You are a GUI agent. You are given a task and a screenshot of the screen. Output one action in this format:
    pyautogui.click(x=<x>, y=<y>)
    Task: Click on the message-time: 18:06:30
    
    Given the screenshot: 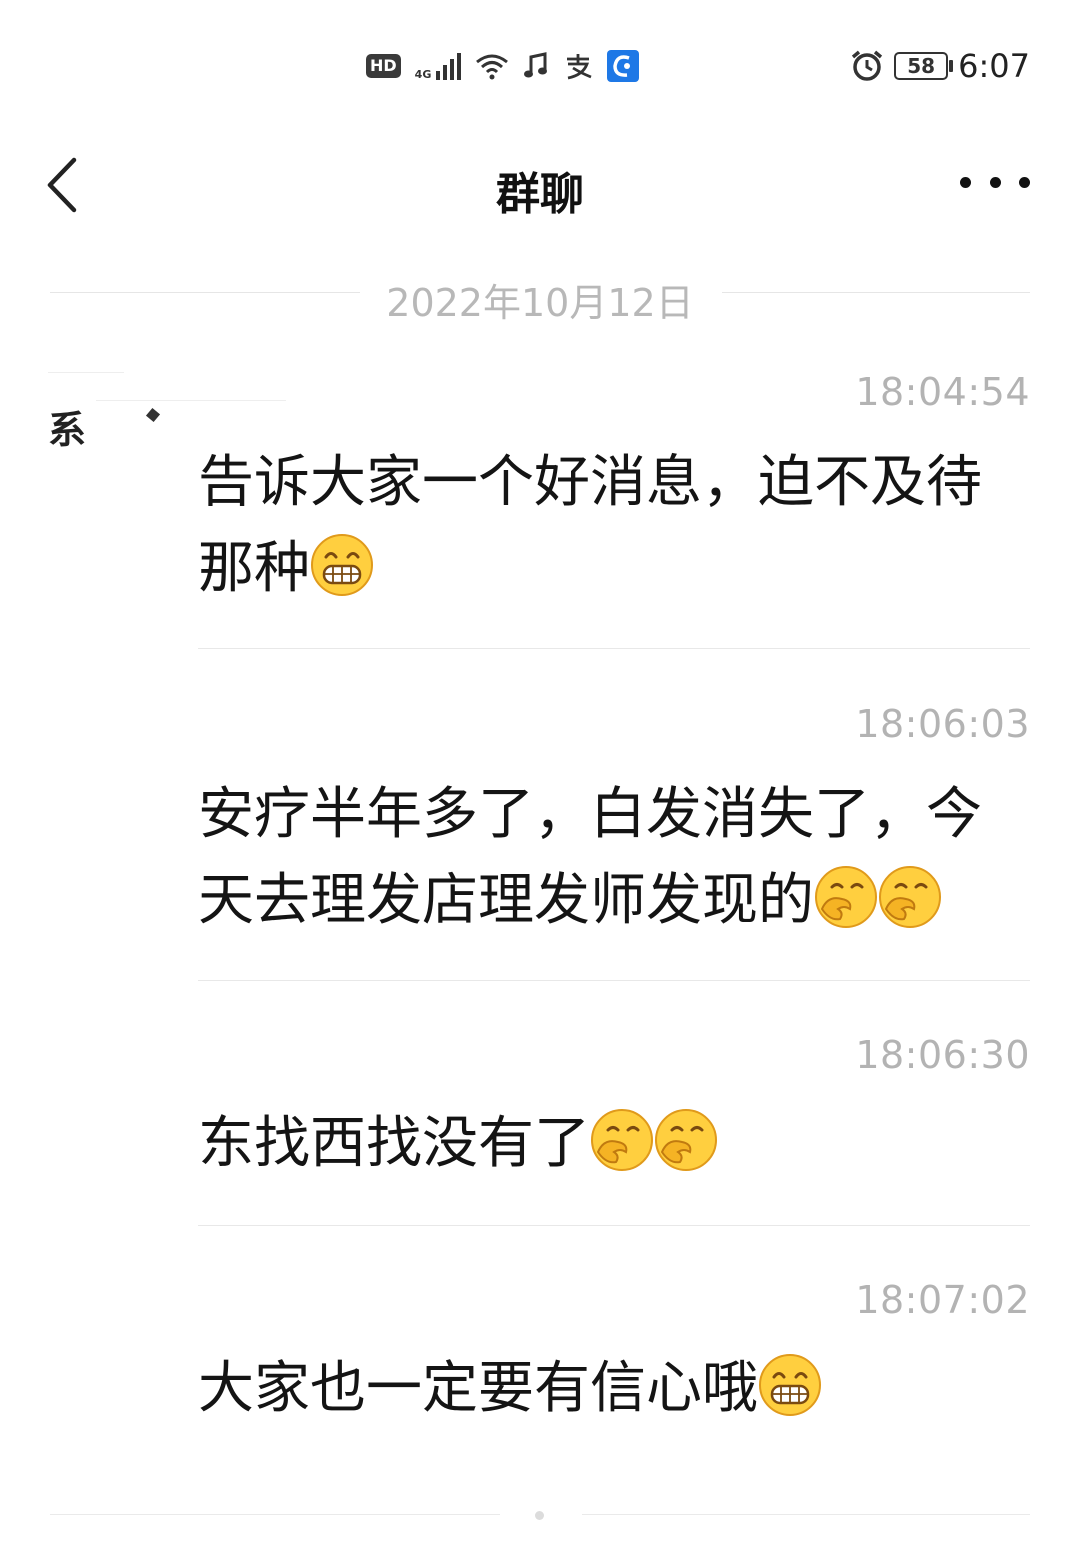 What is the action you would take?
    pyautogui.click(x=942, y=1055)
    